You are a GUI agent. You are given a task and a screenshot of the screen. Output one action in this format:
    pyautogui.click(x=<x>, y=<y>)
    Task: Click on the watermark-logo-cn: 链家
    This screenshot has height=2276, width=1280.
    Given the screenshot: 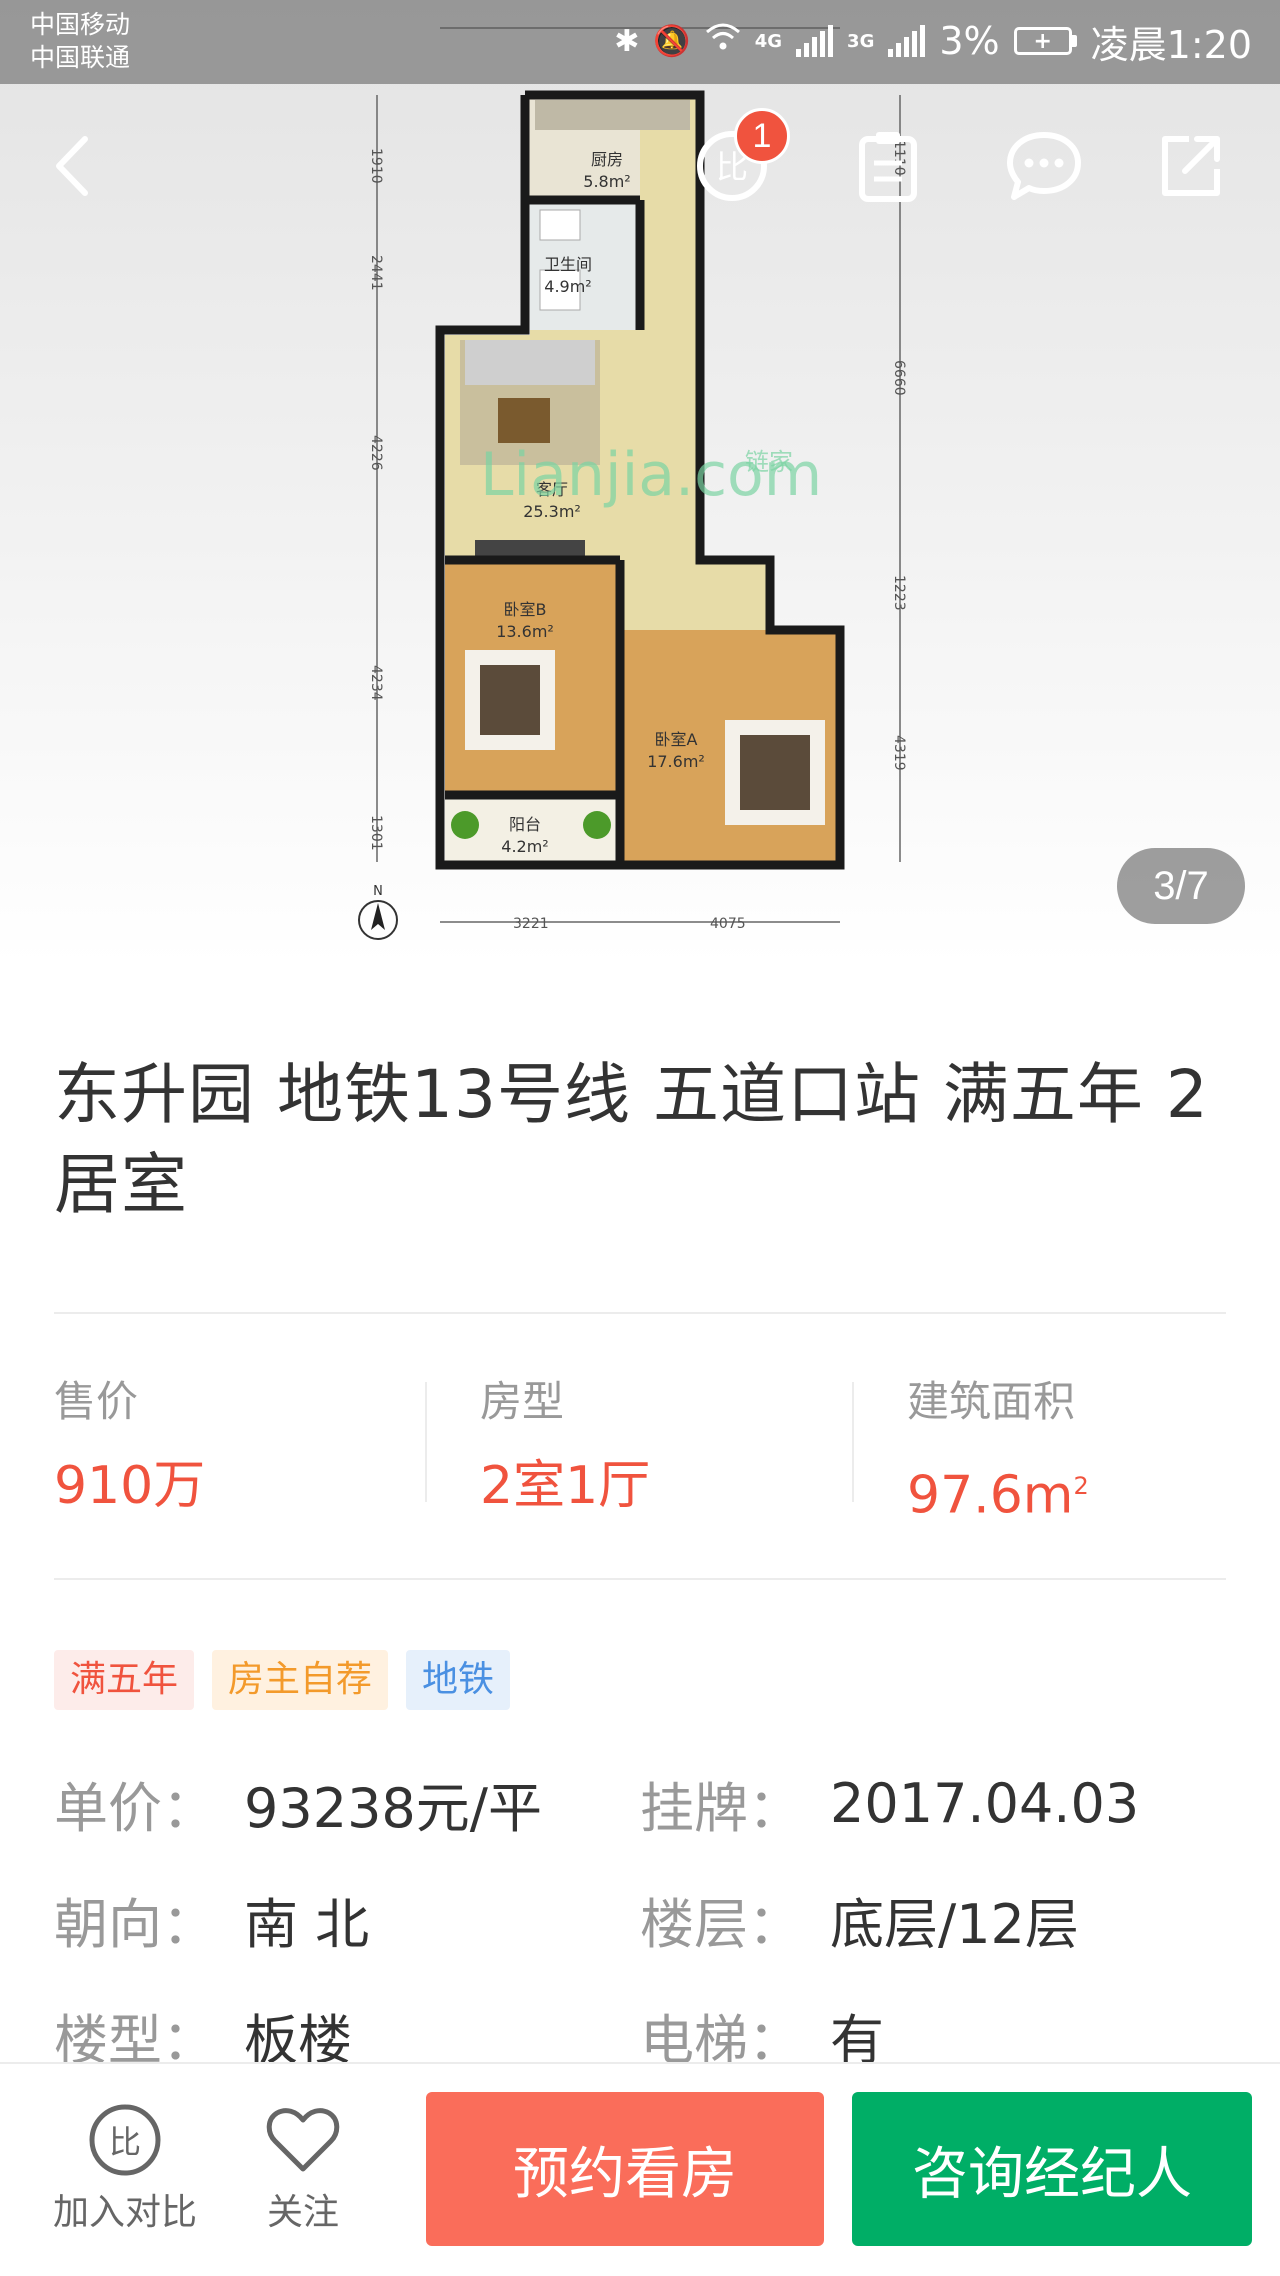 What is the action you would take?
    pyautogui.click(x=769, y=462)
    